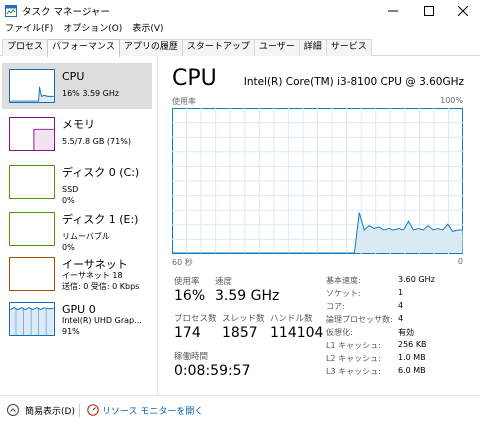  What do you see at coordinates (276, 47) in the screenshot?
I see `tab-users: ユーザー` at bounding box center [276, 47].